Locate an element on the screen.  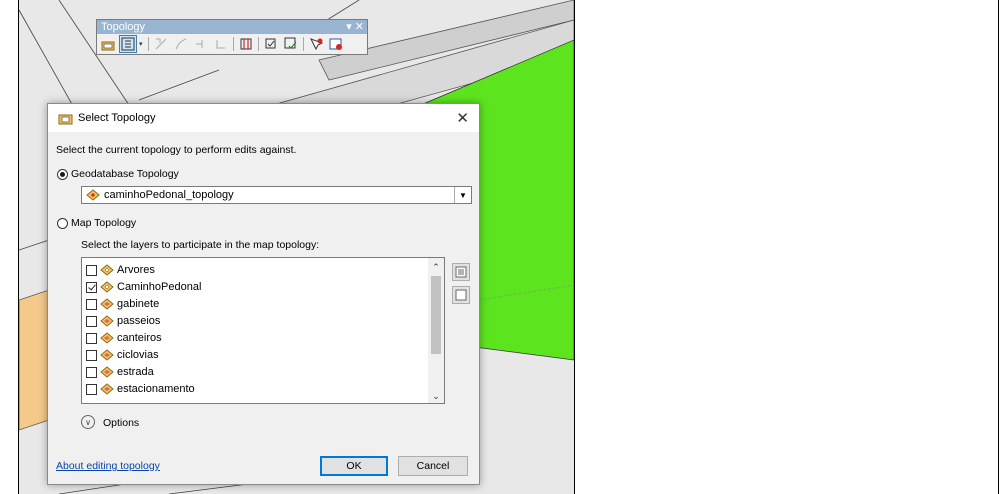
list-item: CaminhoPedonal is located at coordinates (143, 287).